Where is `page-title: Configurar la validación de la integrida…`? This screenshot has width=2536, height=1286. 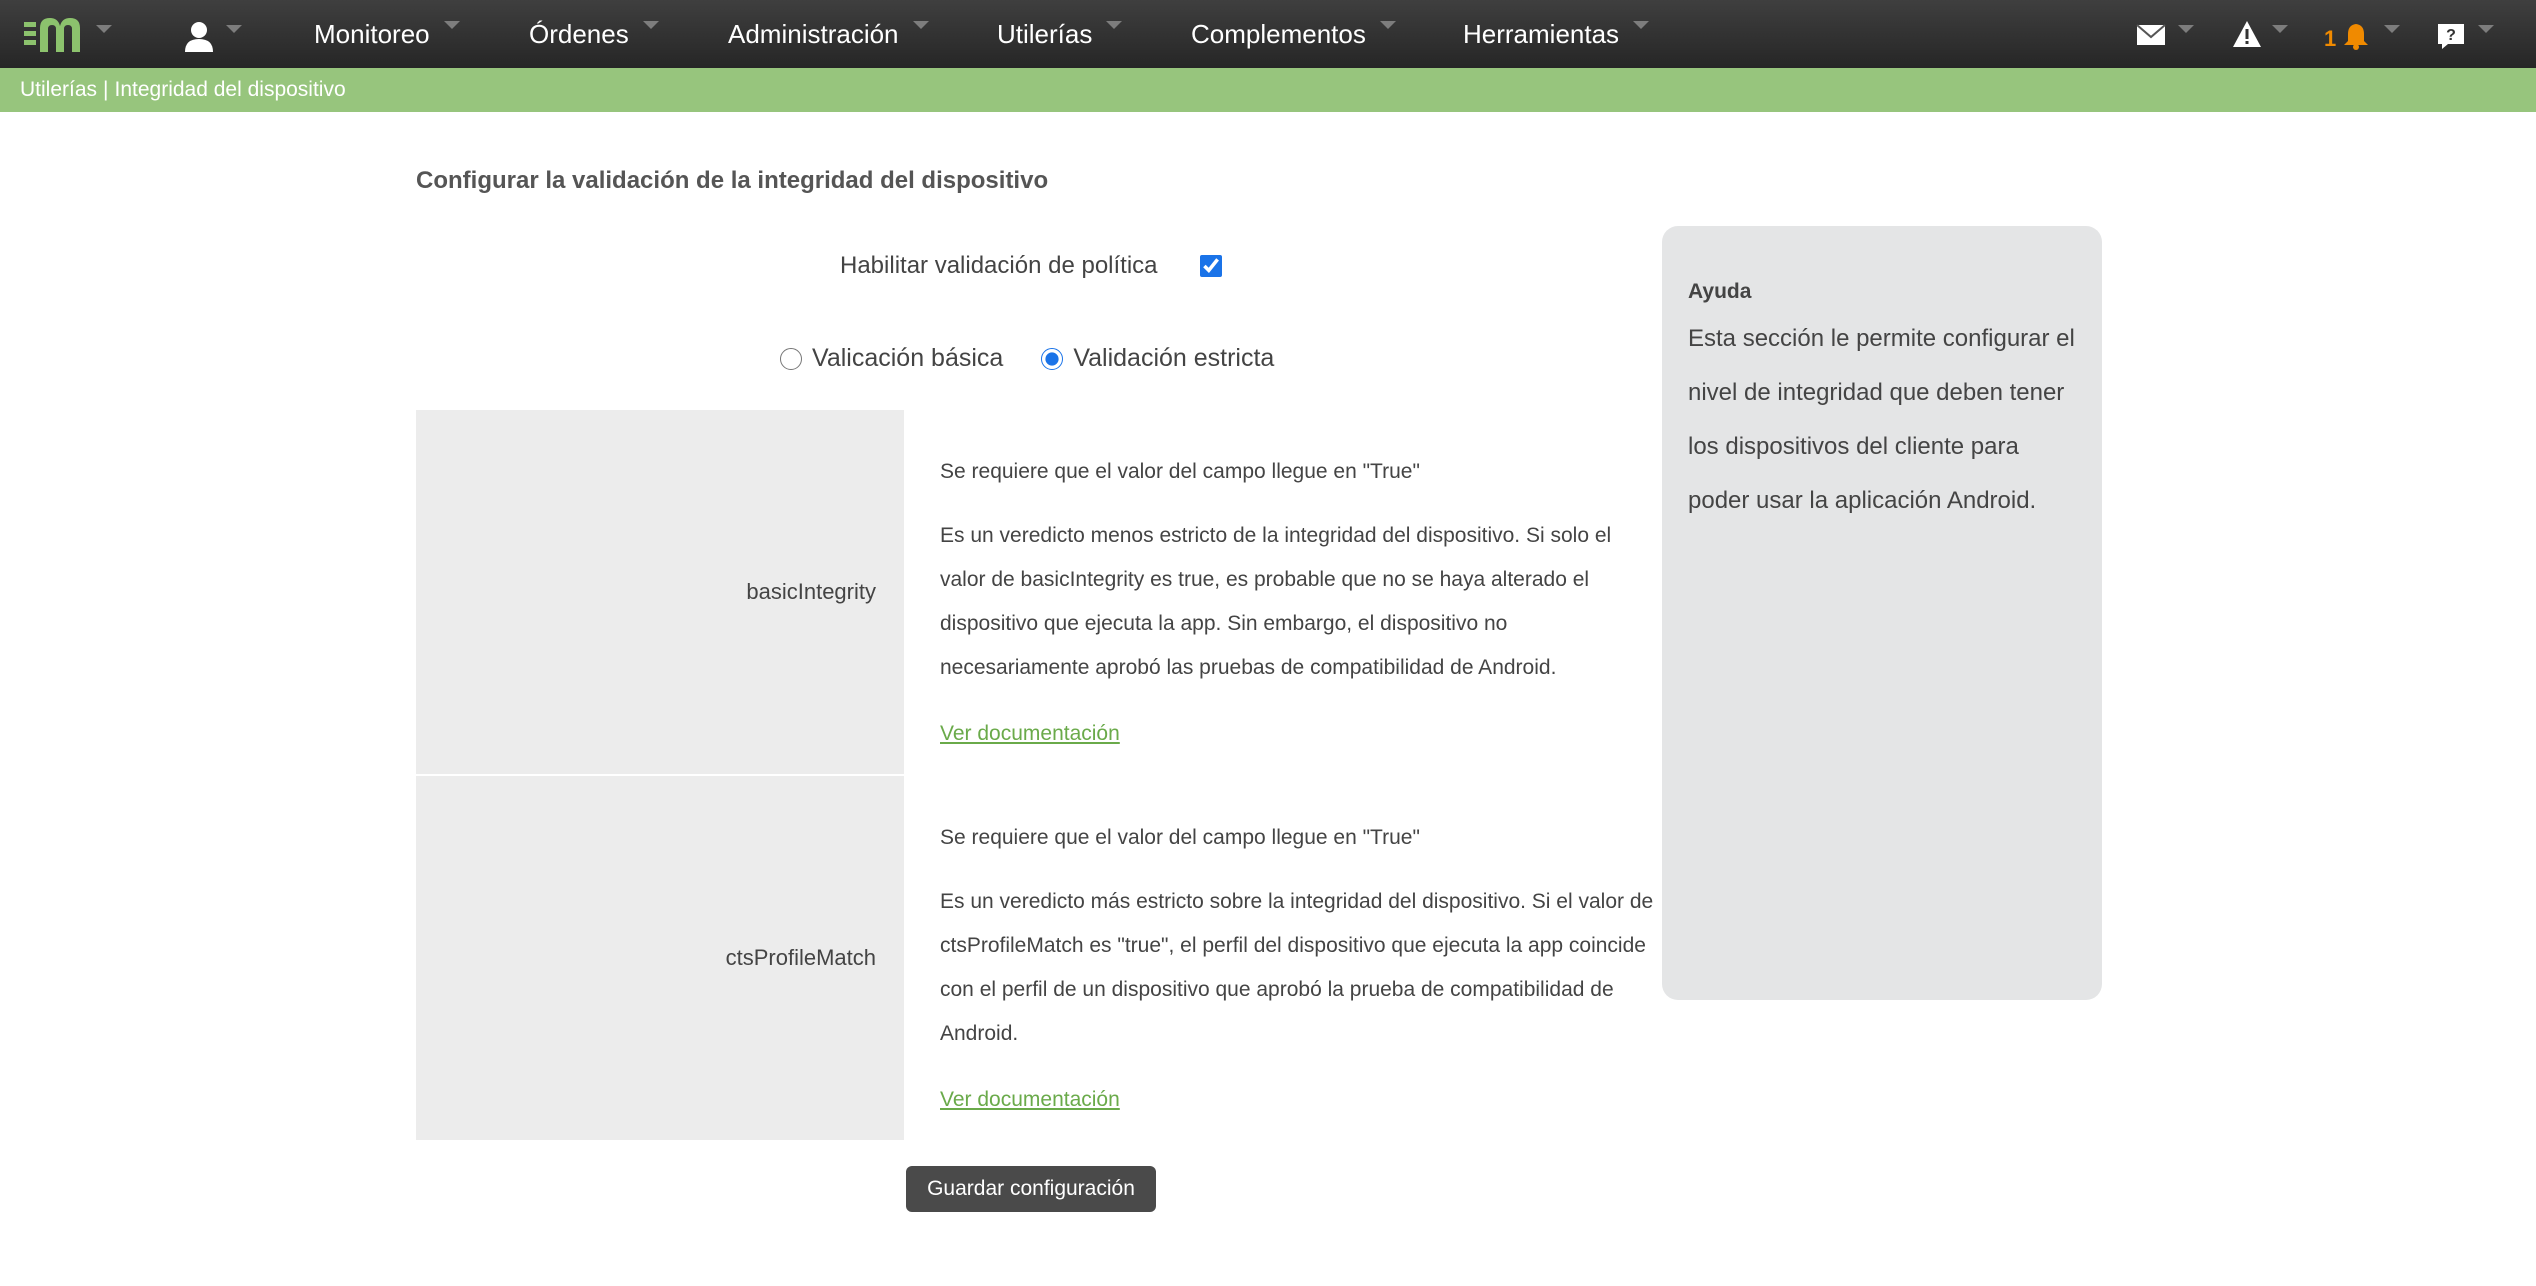 page-title: Configurar la validación de la integrida… is located at coordinates (732, 180).